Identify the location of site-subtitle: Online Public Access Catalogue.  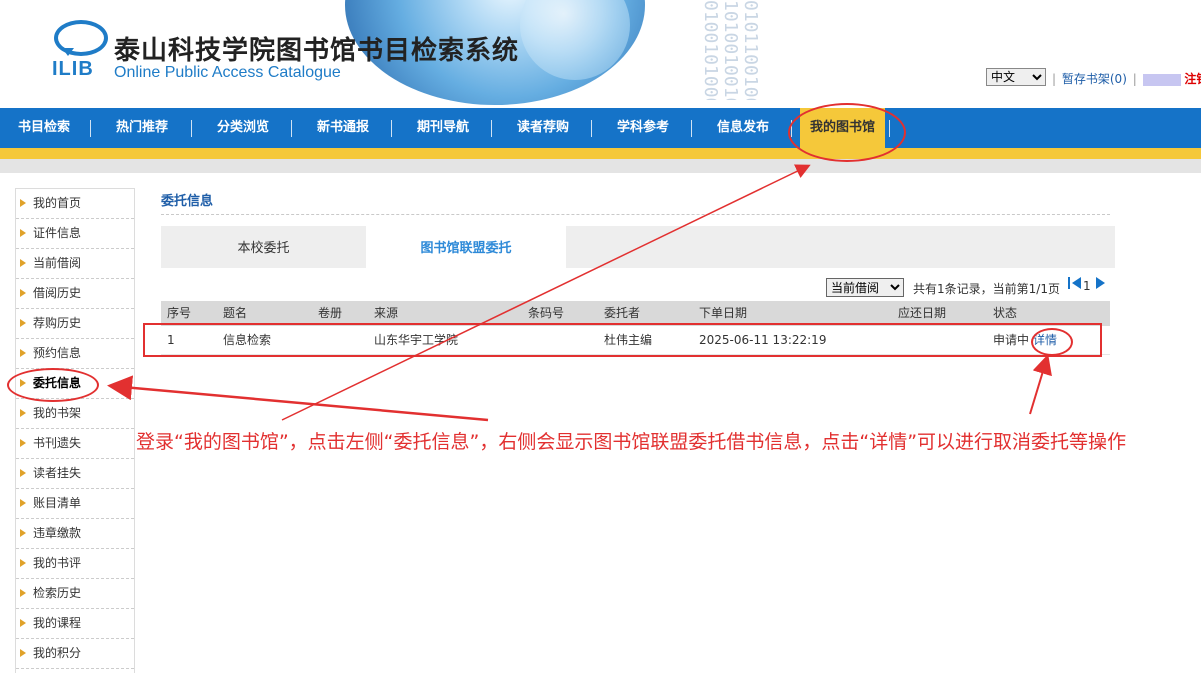
(227, 72).